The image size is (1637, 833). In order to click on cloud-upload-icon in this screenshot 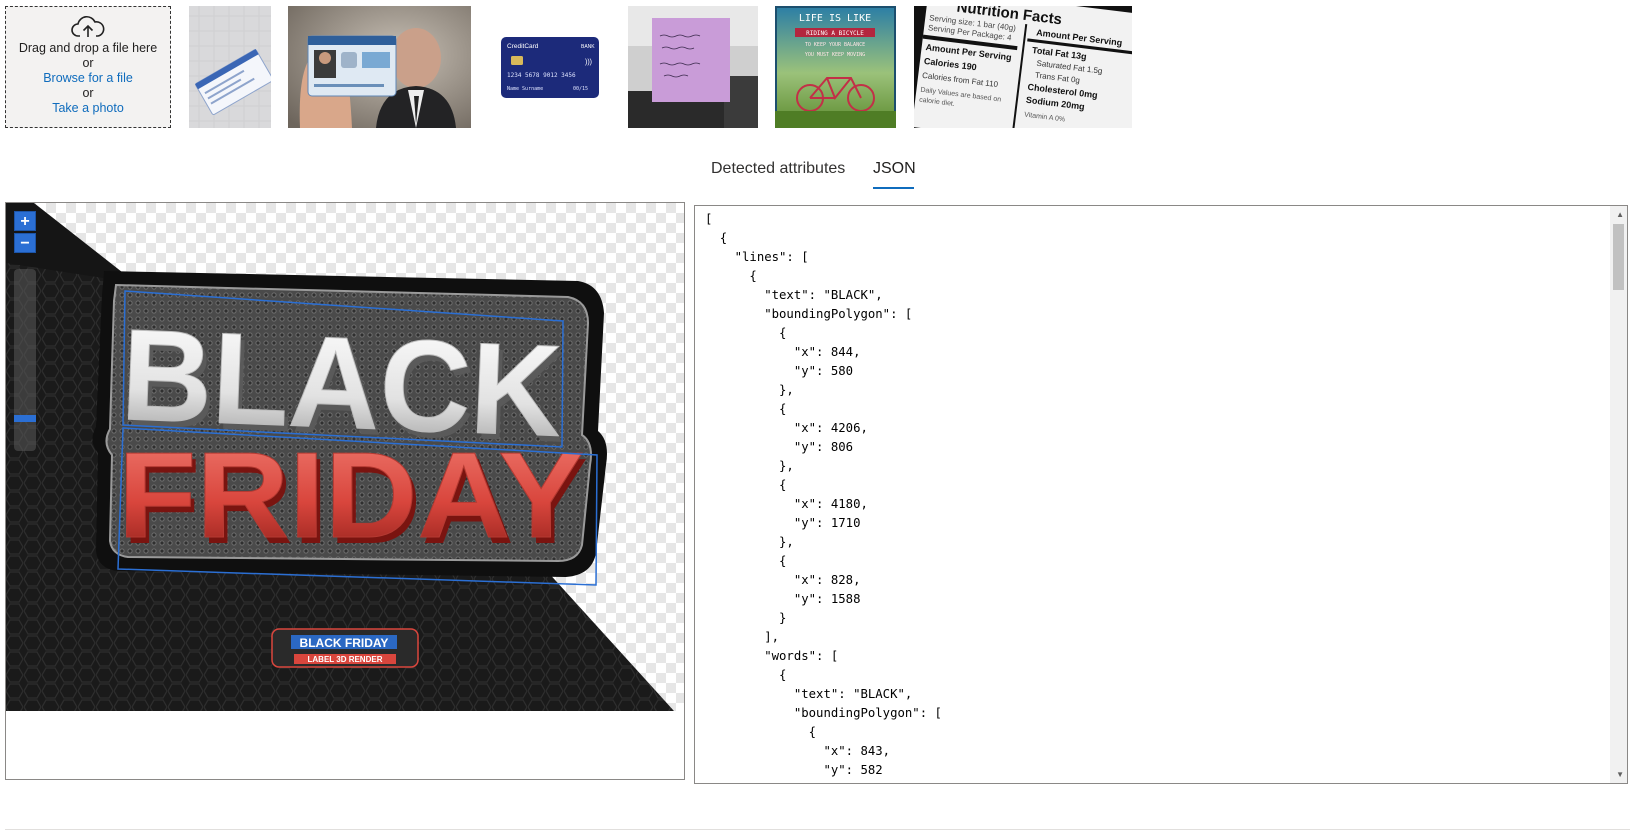, I will do `click(88, 26)`.